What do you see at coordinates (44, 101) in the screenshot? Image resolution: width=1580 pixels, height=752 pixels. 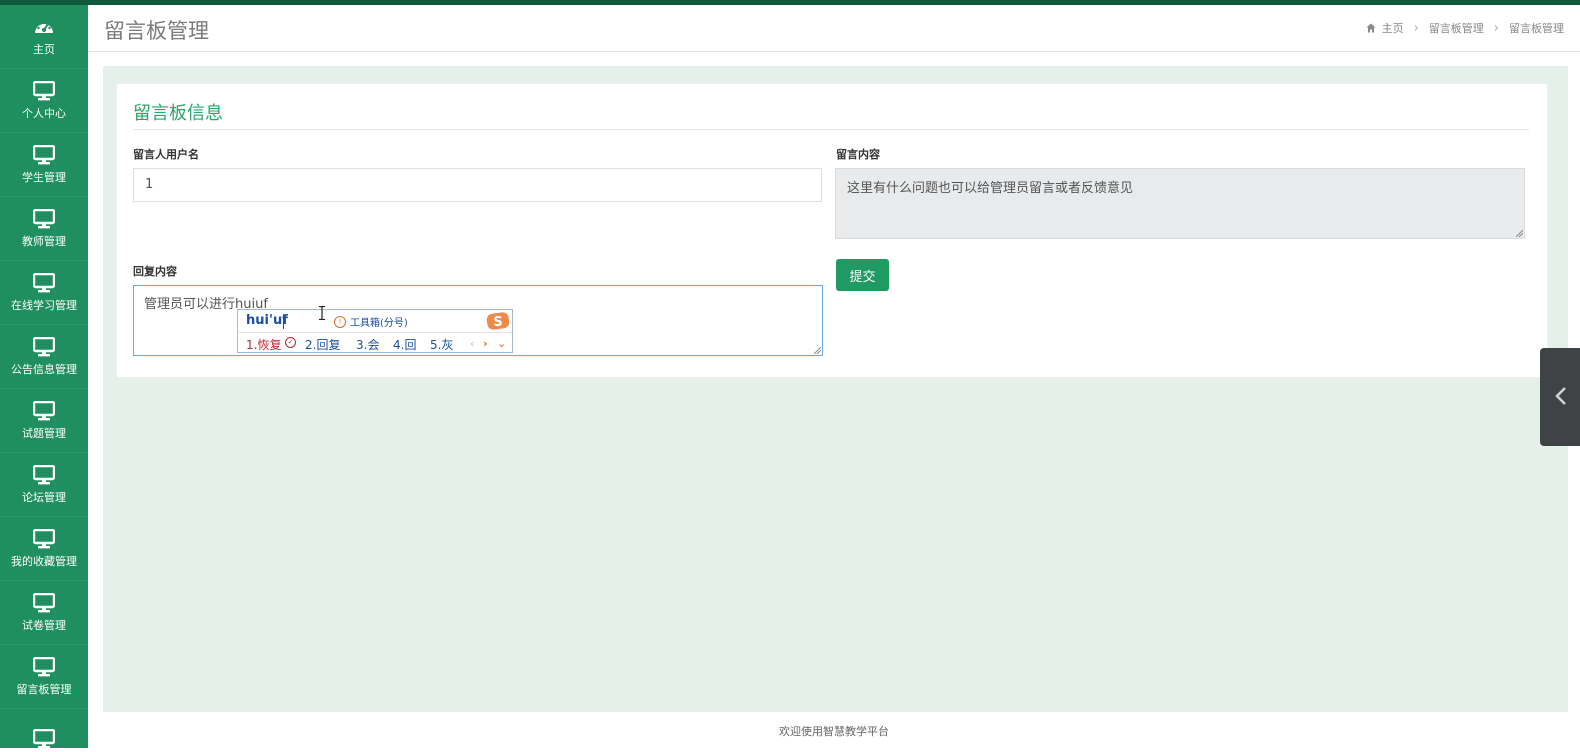 I see `sidebar-item-personal-center: 个人中心` at bounding box center [44, 101].